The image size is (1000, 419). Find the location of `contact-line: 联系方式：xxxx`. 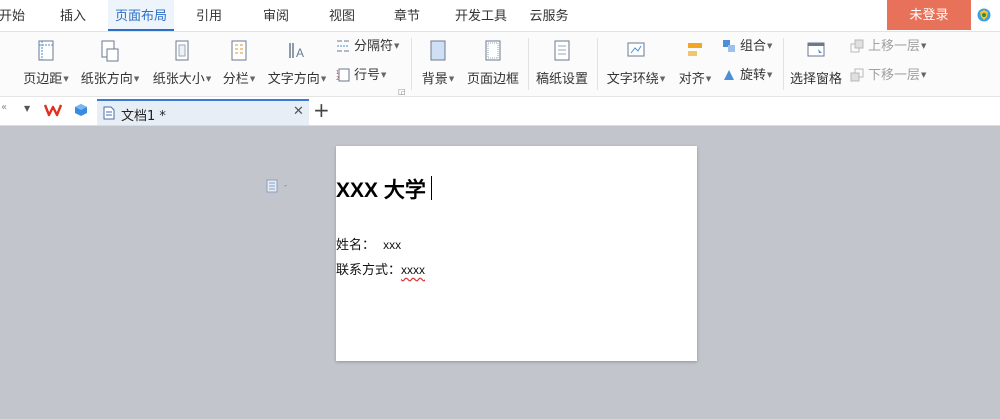

contact-line: 联系方式：xxxx is located at coordinates (380, 268).